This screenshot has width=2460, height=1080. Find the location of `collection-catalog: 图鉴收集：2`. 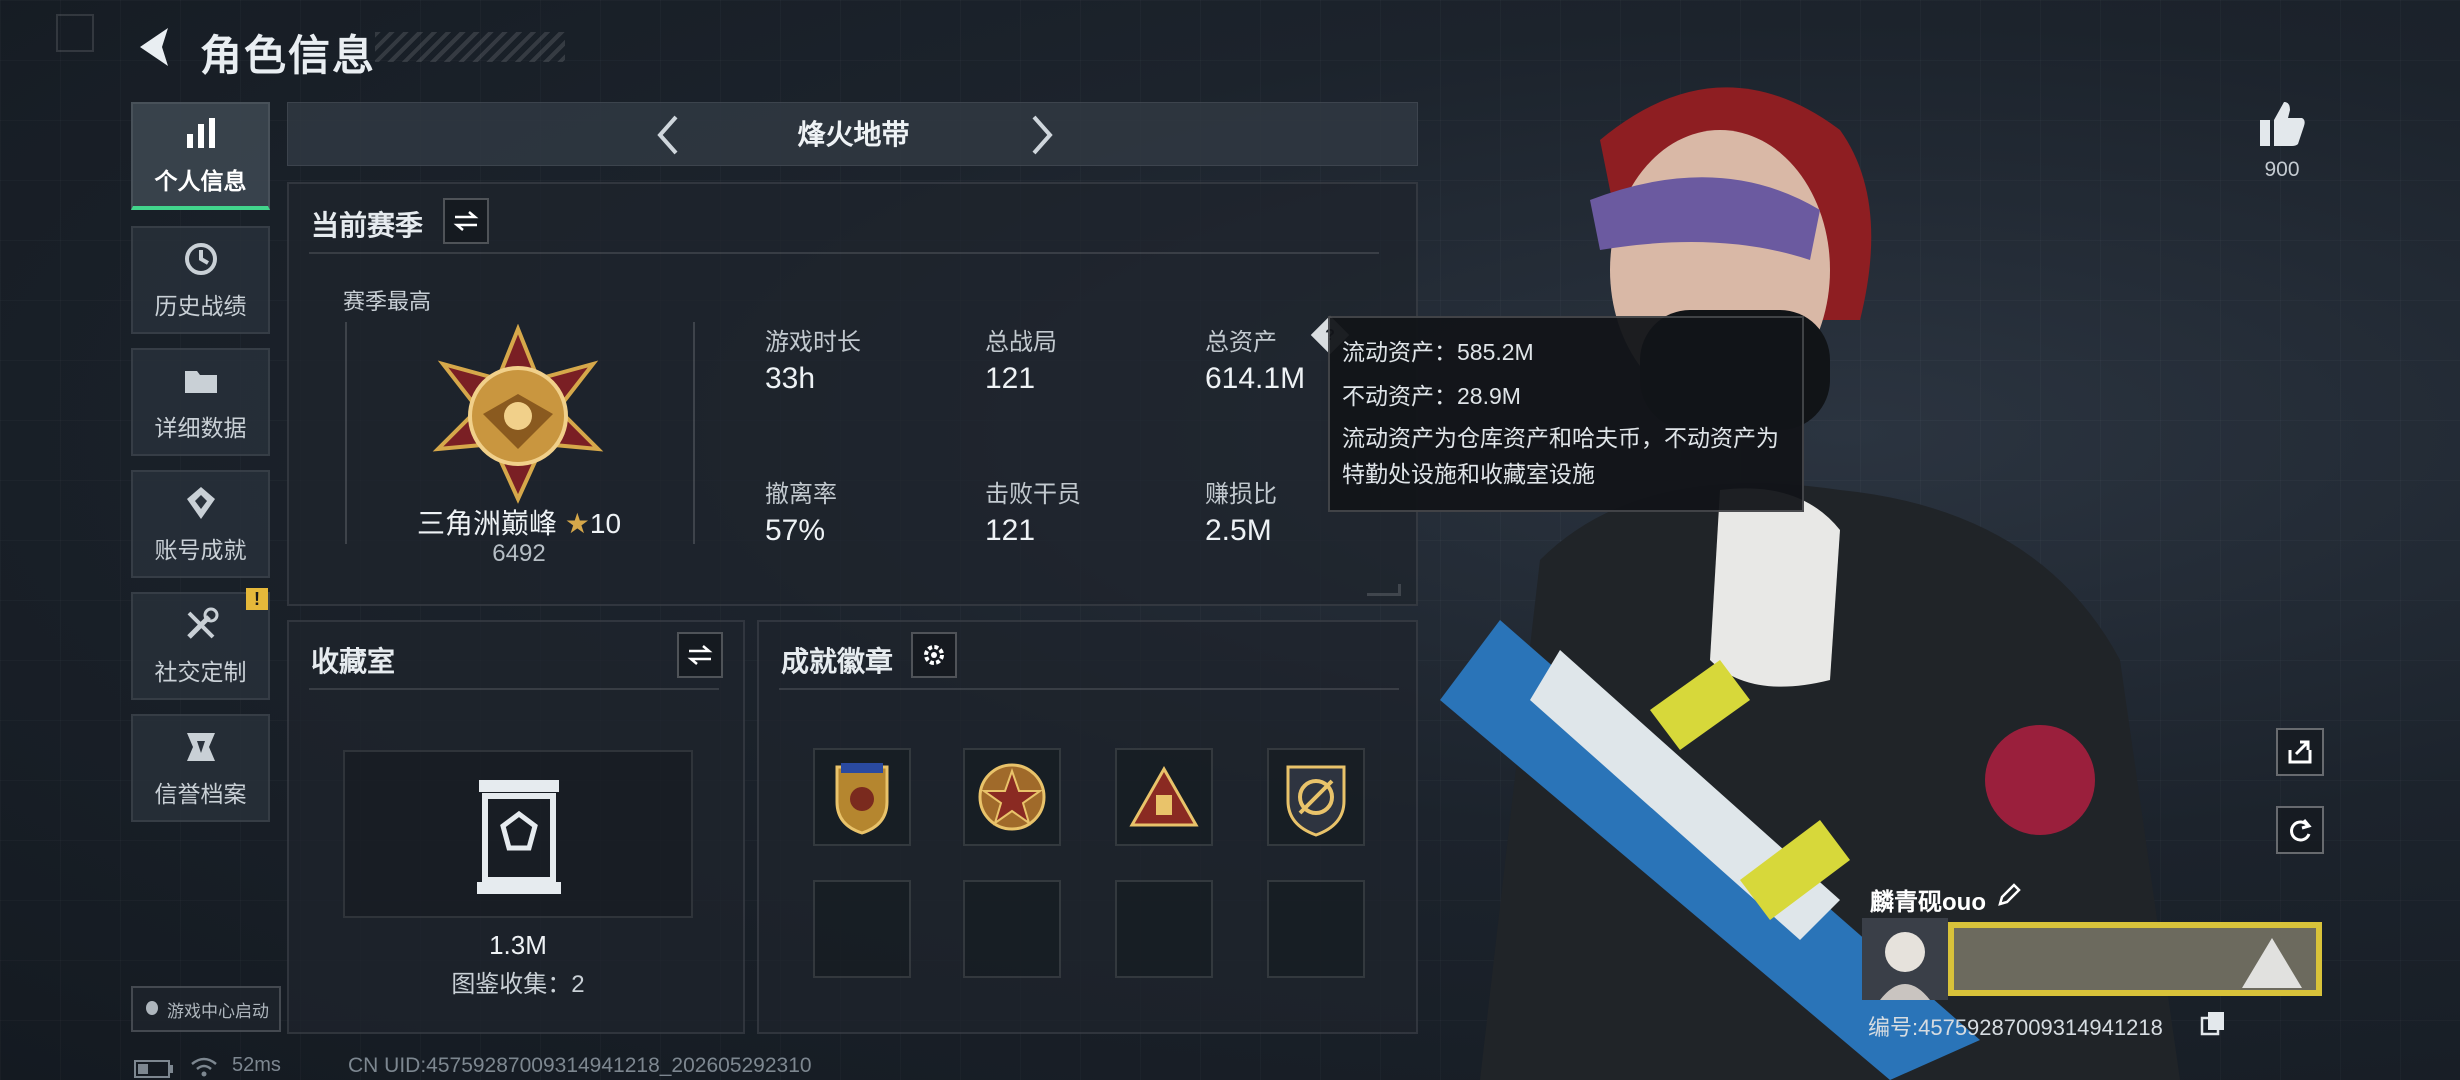

collection-catalog: 图鉴收集：2 is located at coordinates (518, 984).